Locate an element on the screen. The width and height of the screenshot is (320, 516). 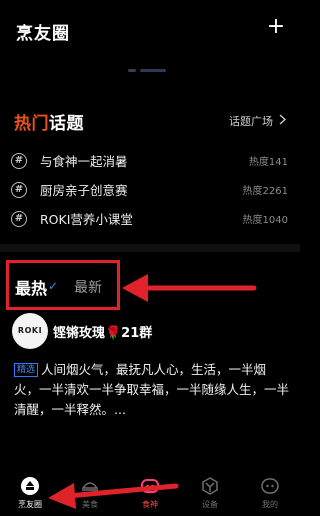
bottom-tab-bar: 烹友圈 美食 食神 设备 我的 is located at coordinates (150, 493).